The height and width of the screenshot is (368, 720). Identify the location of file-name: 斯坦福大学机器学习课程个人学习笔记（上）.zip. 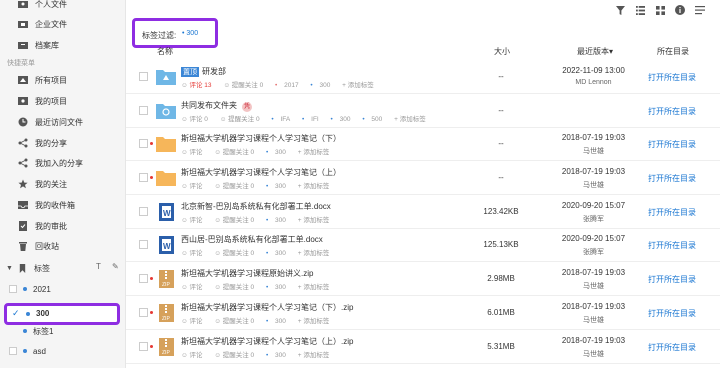
(267, 341).